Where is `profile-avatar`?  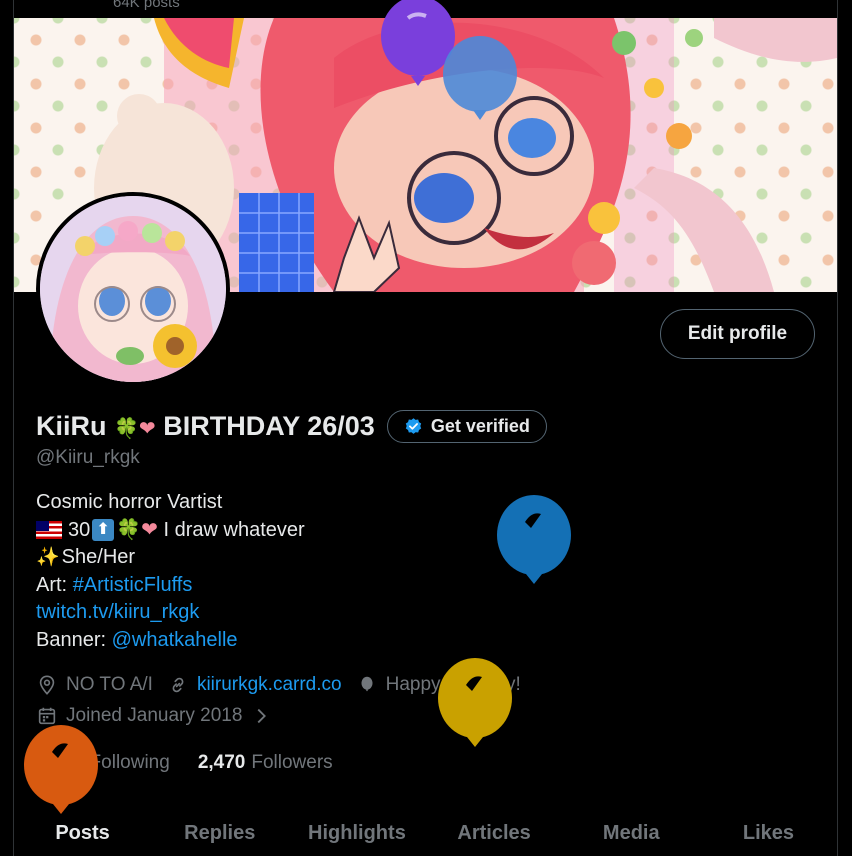 profile-avatar is located at coordinates (133, 289).